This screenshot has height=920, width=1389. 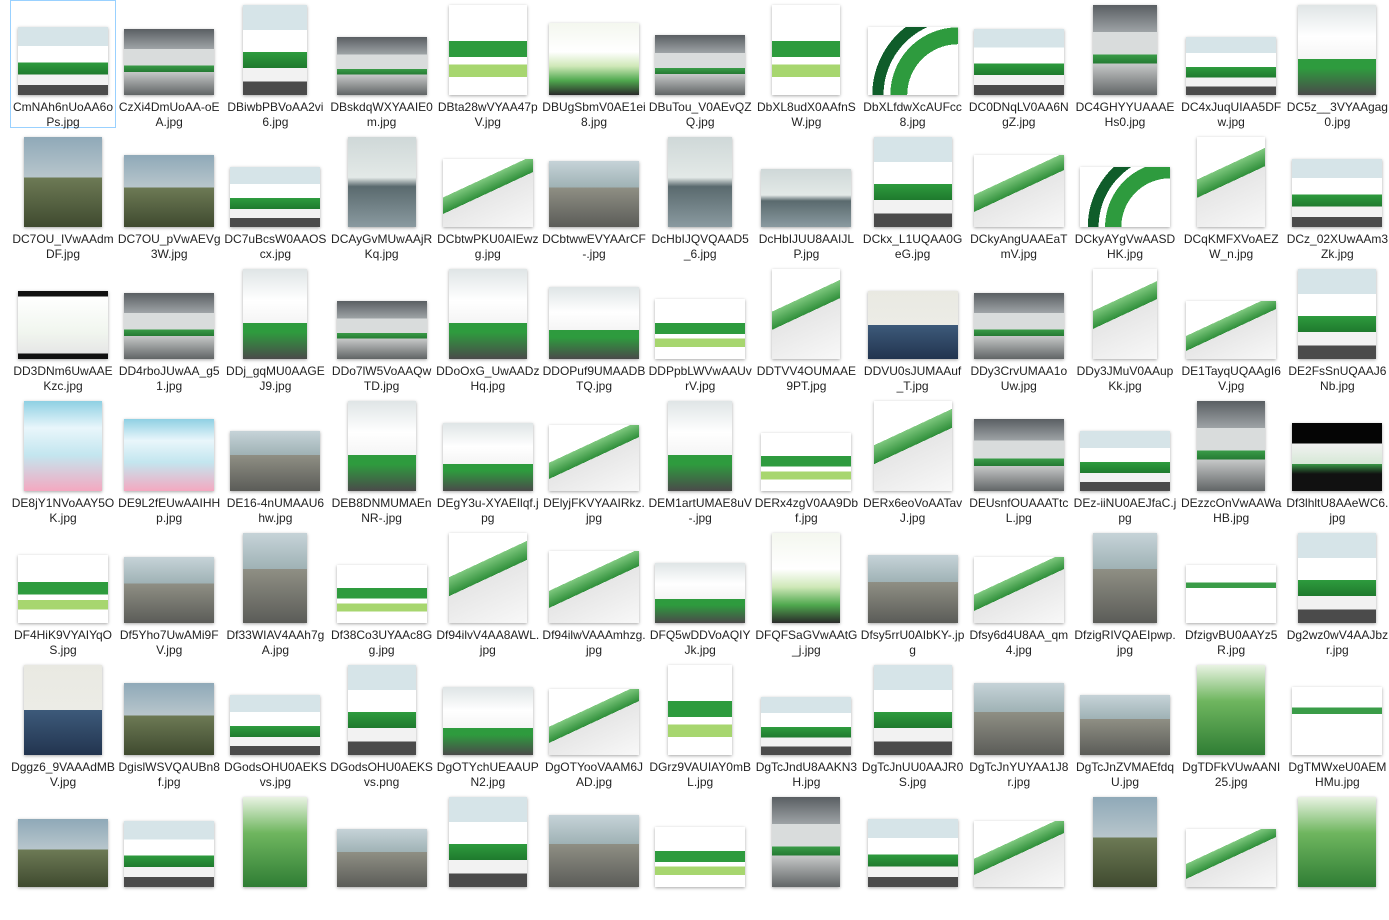 I want to click on file-item: DBUgSbmV0AE1ei8.jpg, so click(x=594, y=64).